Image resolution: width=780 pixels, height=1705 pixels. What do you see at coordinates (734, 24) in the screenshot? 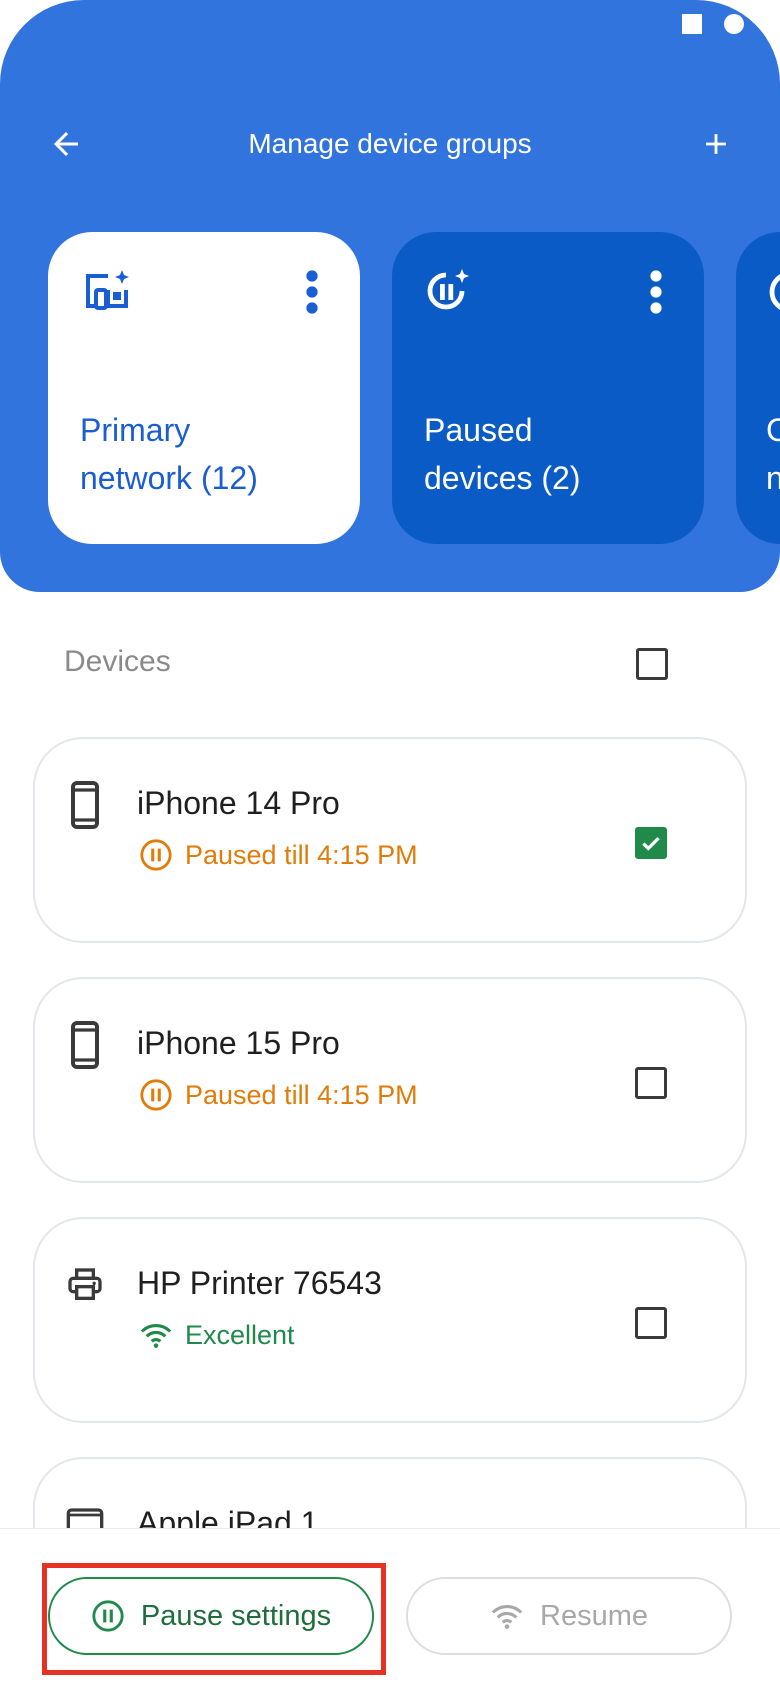
I see `status-circle-icon` at bounding box center [734, 24].